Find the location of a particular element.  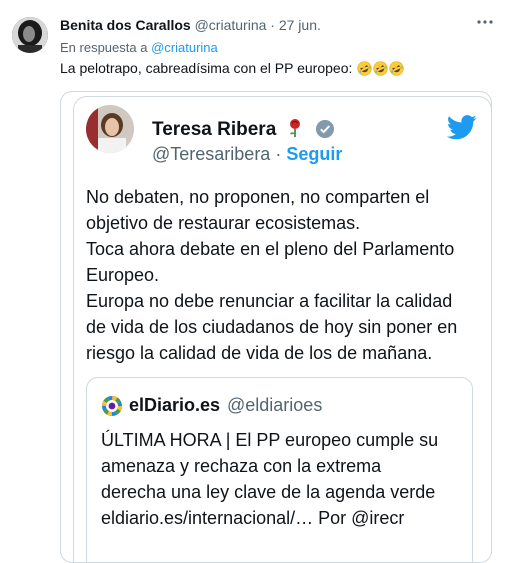

ribera-avatar is located at coordinates (110, 129).